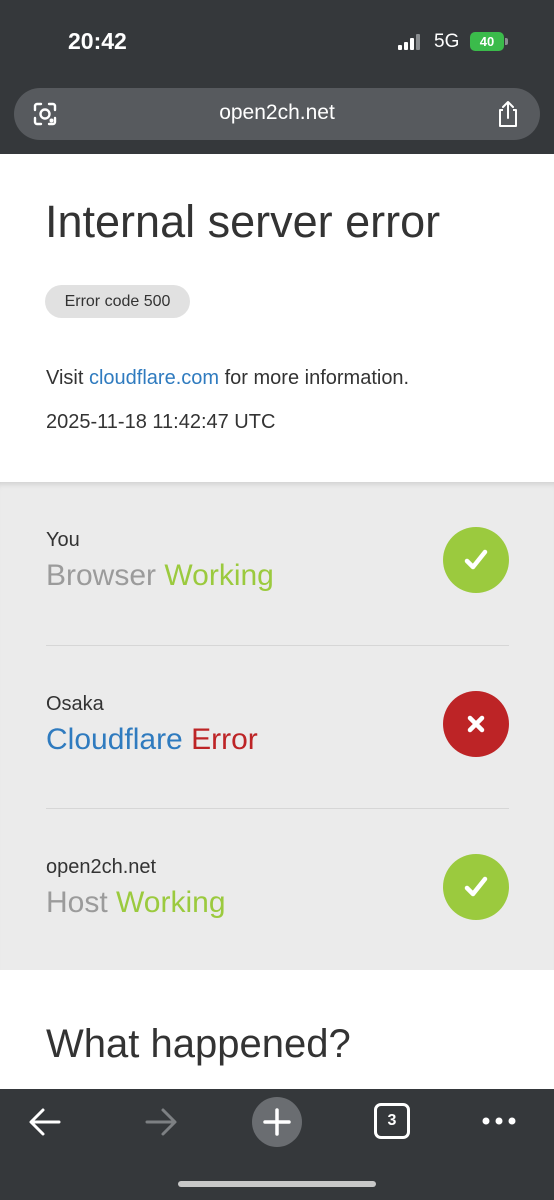 This screenshot has width=554, height=1200. Describe the element at coordinates (101, 575) in the screenshot. I see `row-name: Browser` at that location.